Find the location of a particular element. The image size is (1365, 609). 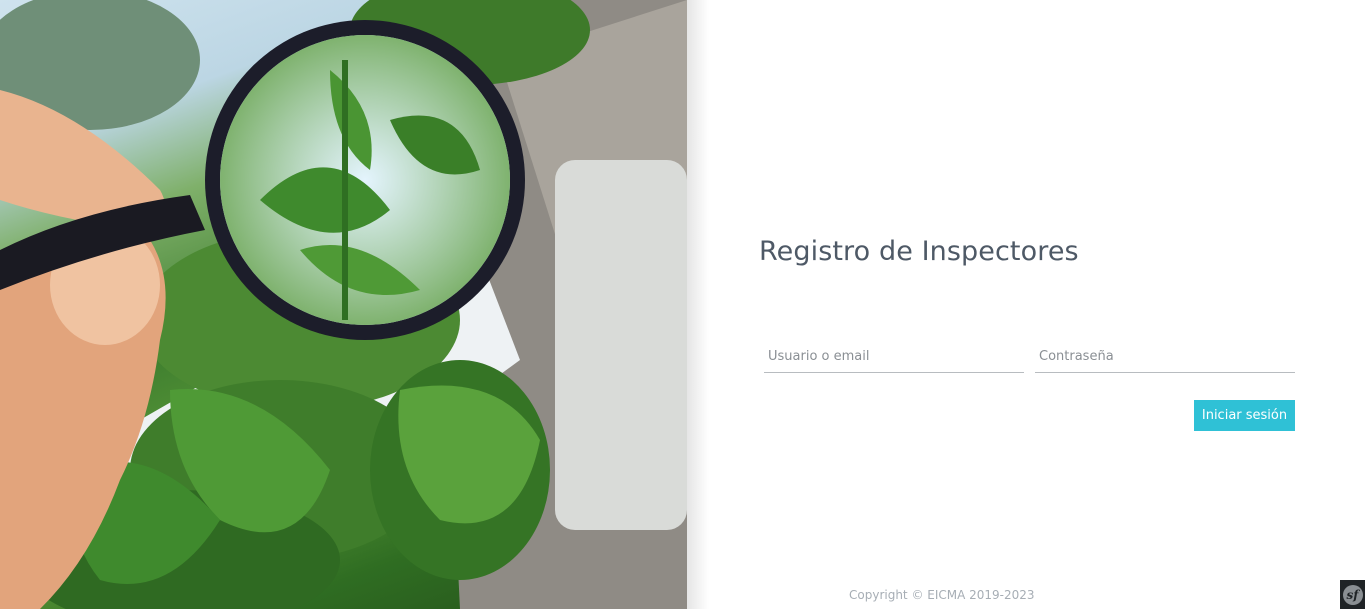

username-field-wrapper is located at coordinates (894, 356).